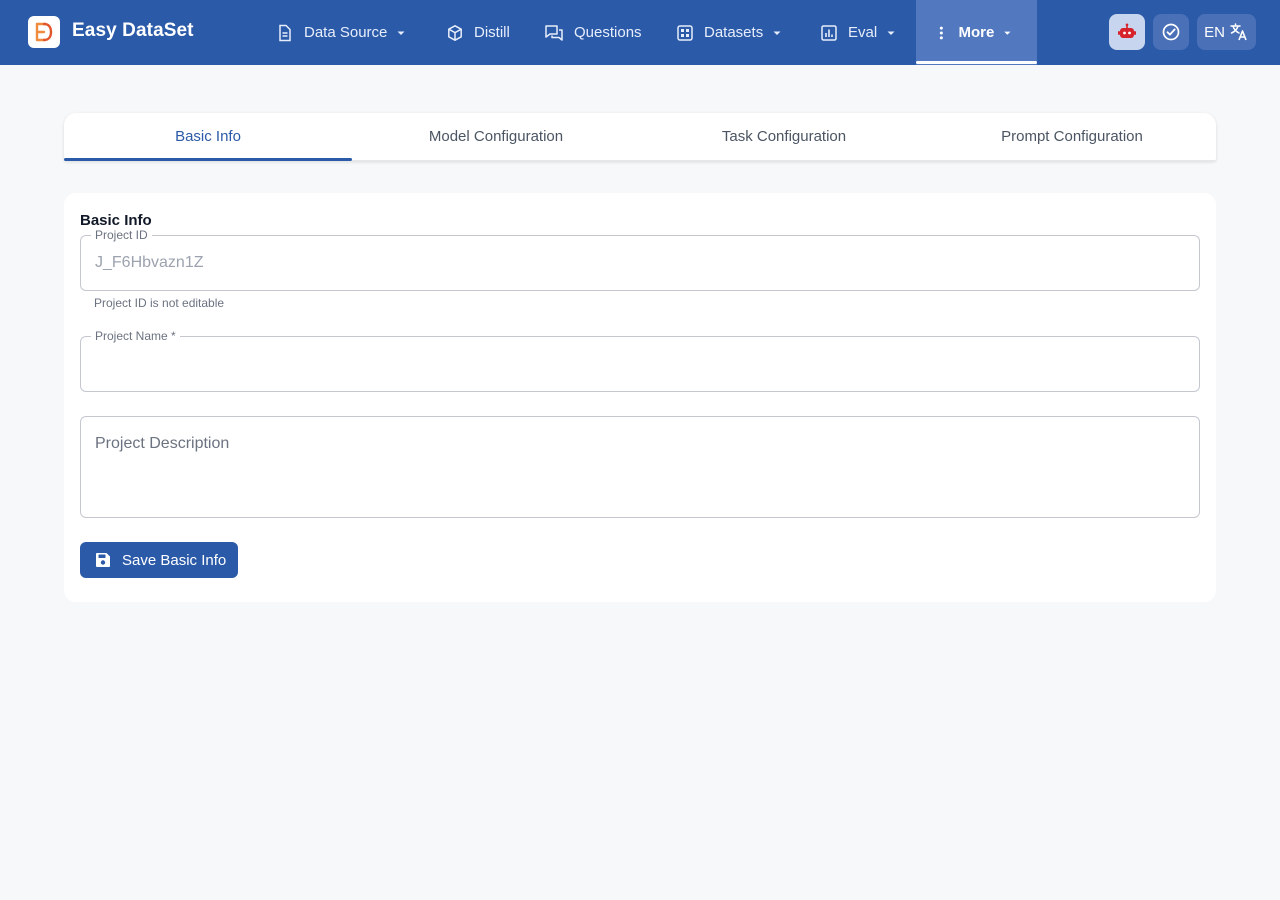  Describe the element at coordinates (285, 32) in the screenshot. I see `document-icon` at that location.